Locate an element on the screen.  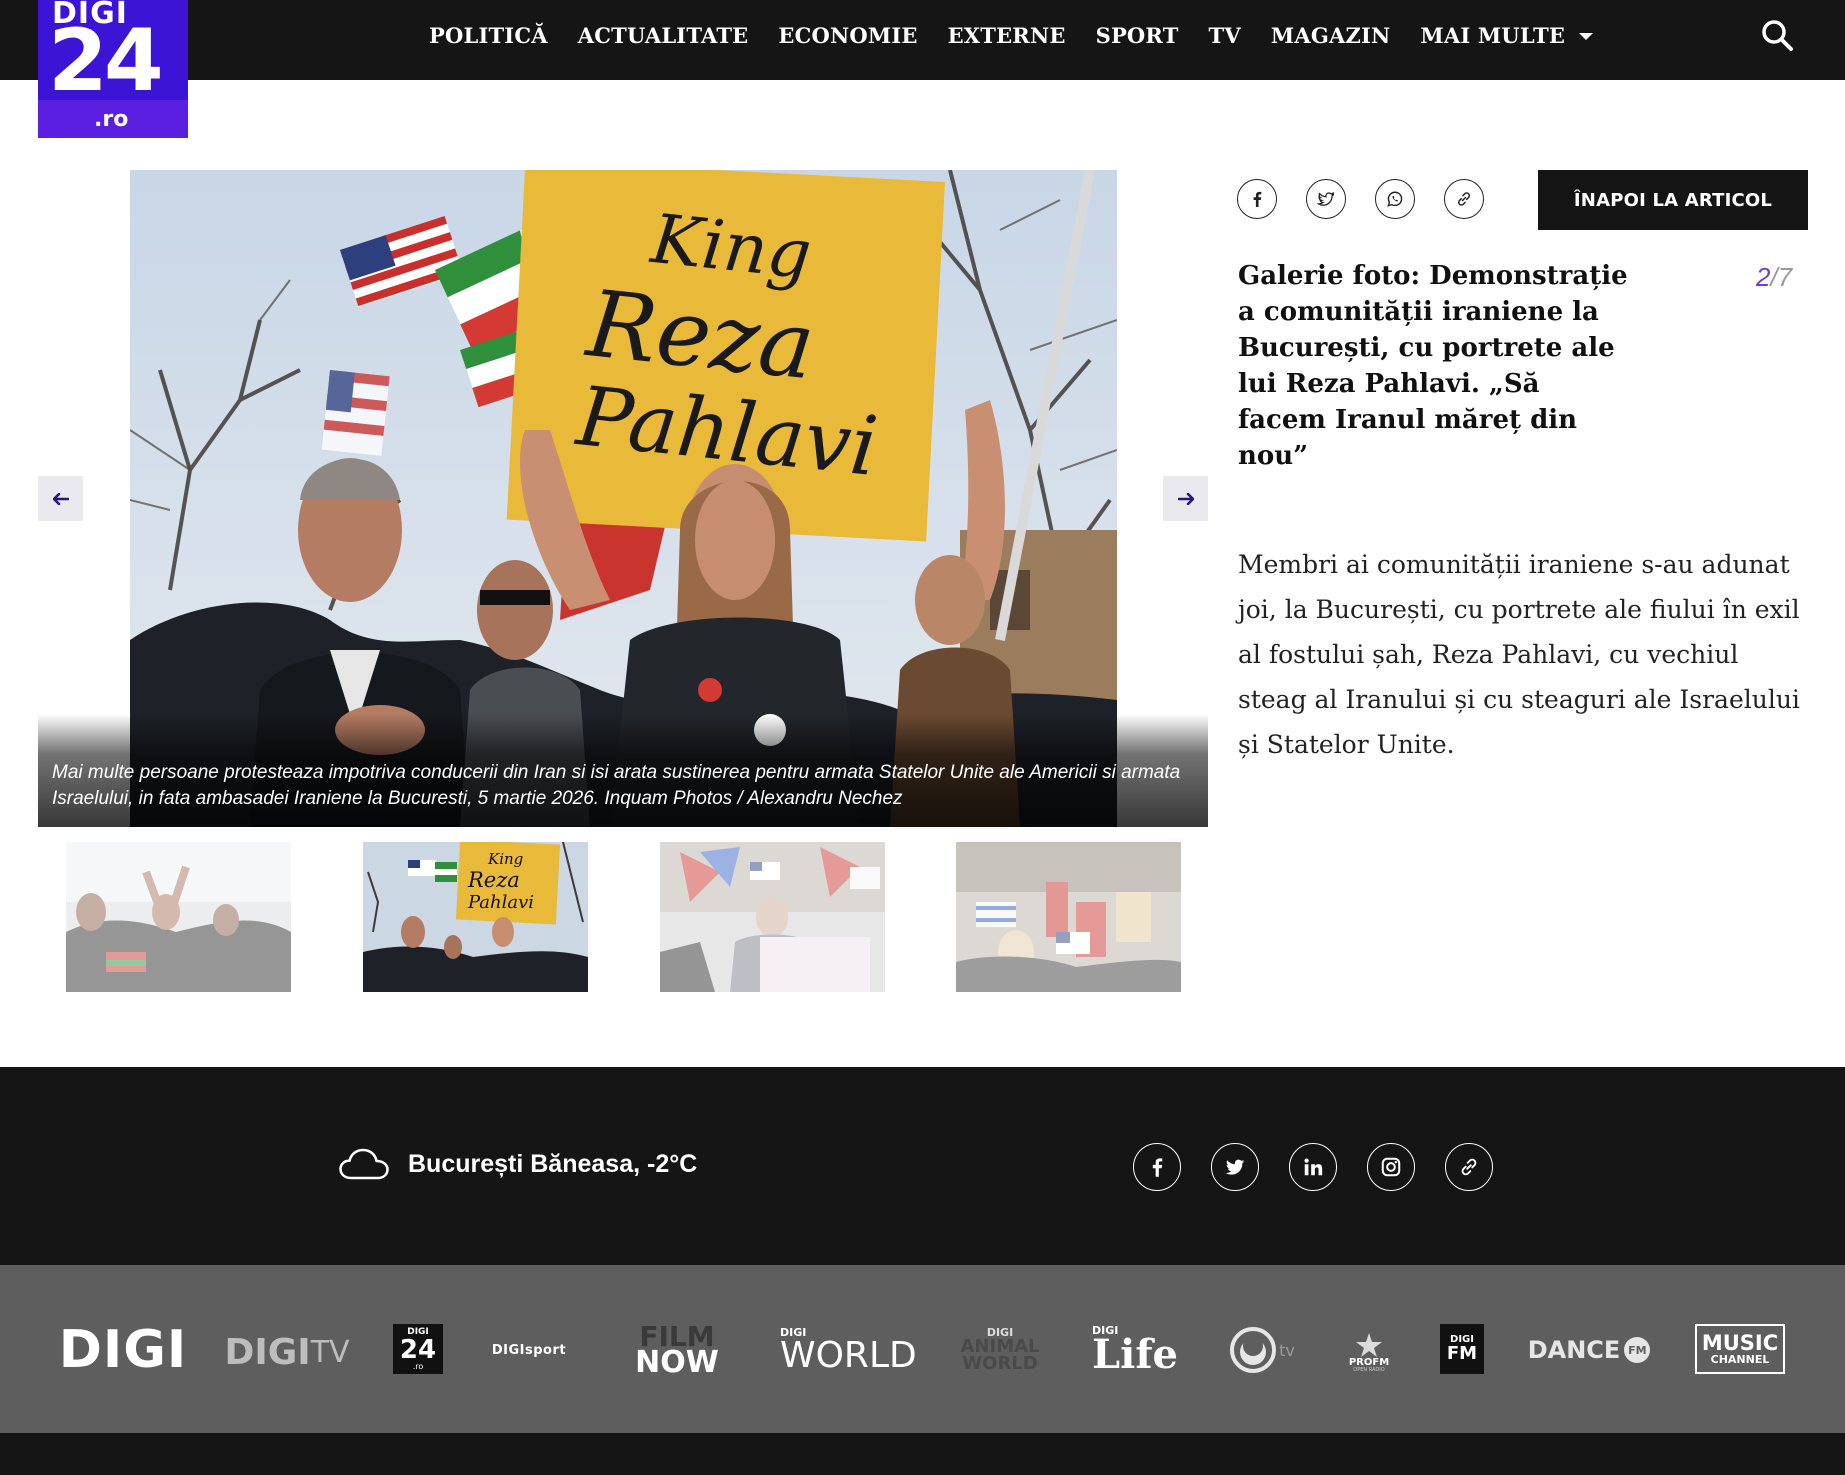
footer-link-button is located at coordinates (1469, 1167).